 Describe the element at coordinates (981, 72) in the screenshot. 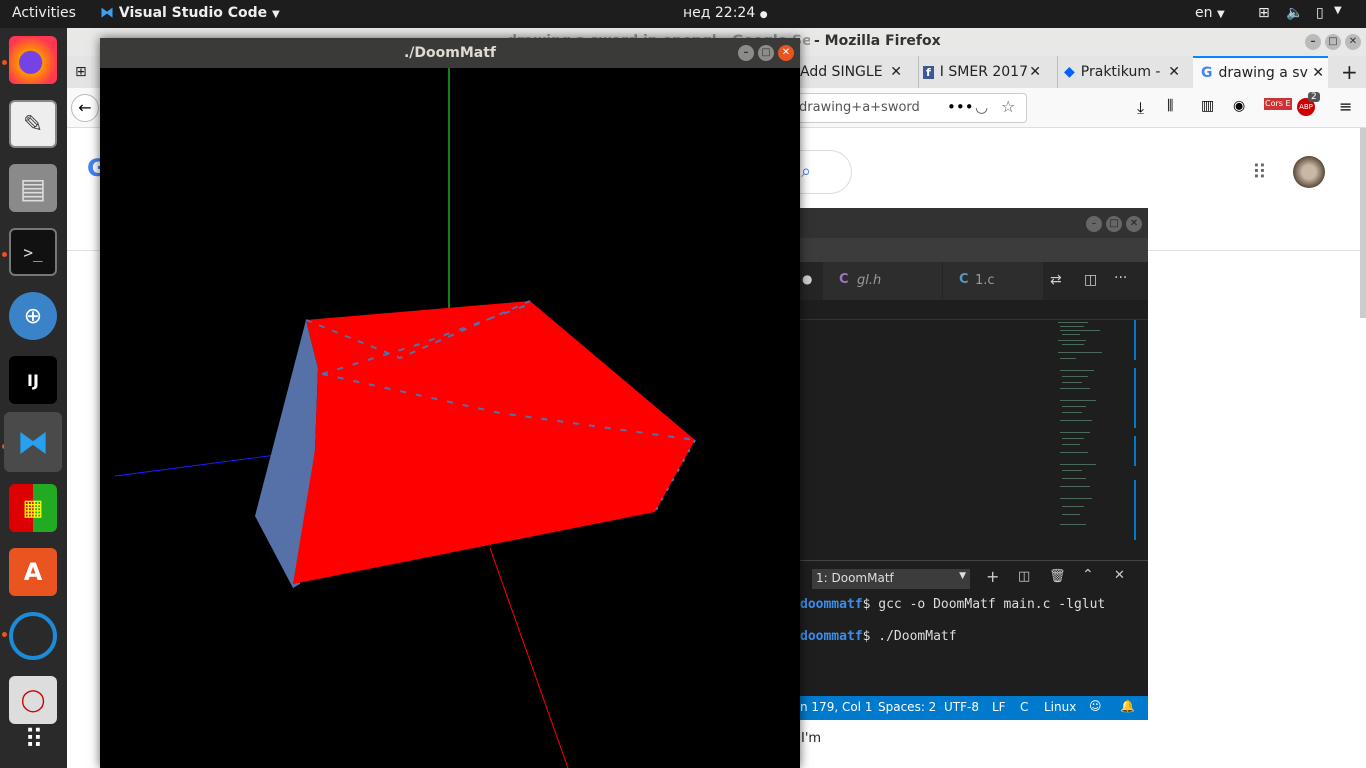

I see `tab-ismer: f I SMER 2017 ✕` at that location.